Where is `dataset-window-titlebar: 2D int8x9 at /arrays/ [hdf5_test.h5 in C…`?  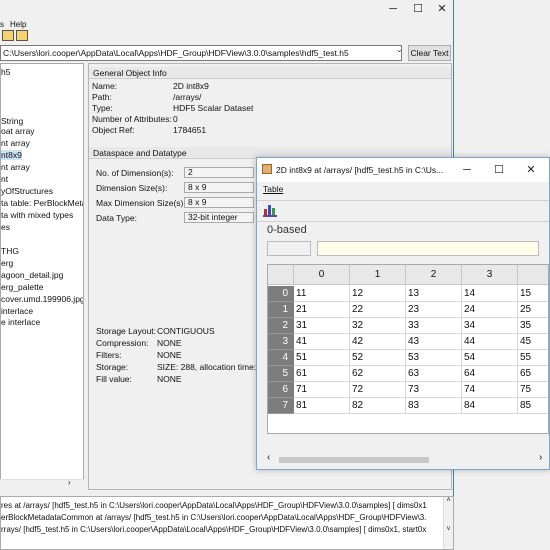 dataset-window-titlebar: 2D int8x9 at /arrays/ [hdf5_test.h5 in C… is located at coordinates (403, 170).